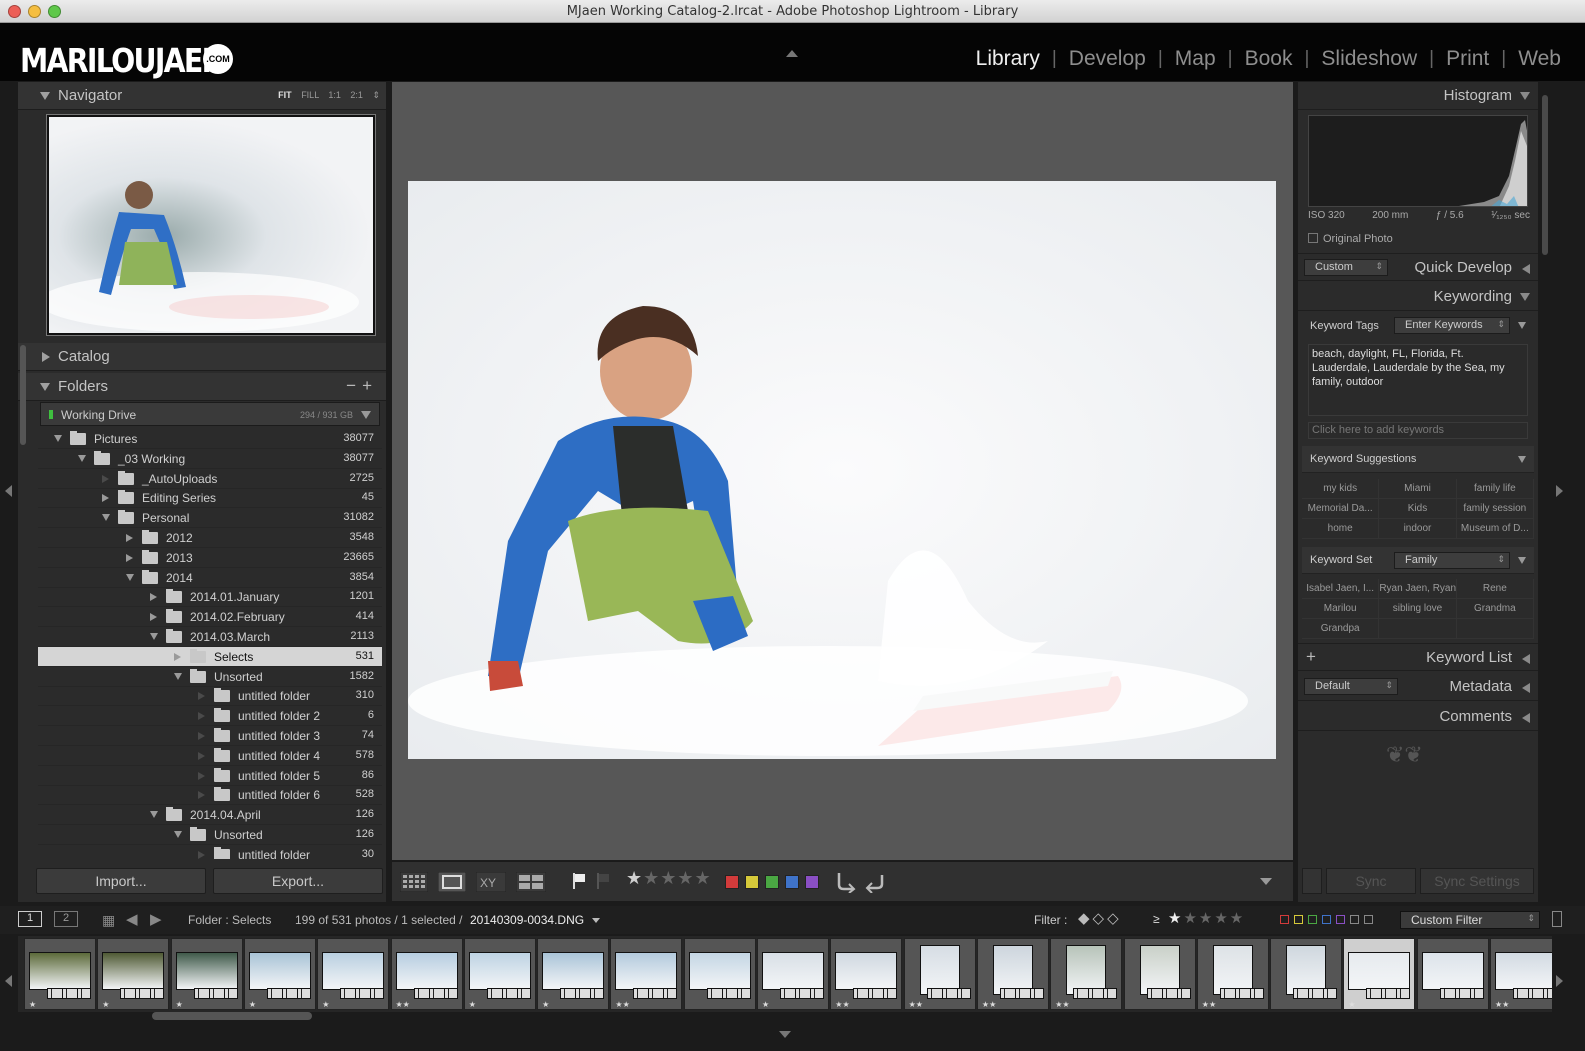 The width and height of the screenshot is (1585, 1051). What do you see at coordinates (1341, 629) in the screenshot?
I see `keyword-chip: Grandpa` at bounding box center [1341, 629].